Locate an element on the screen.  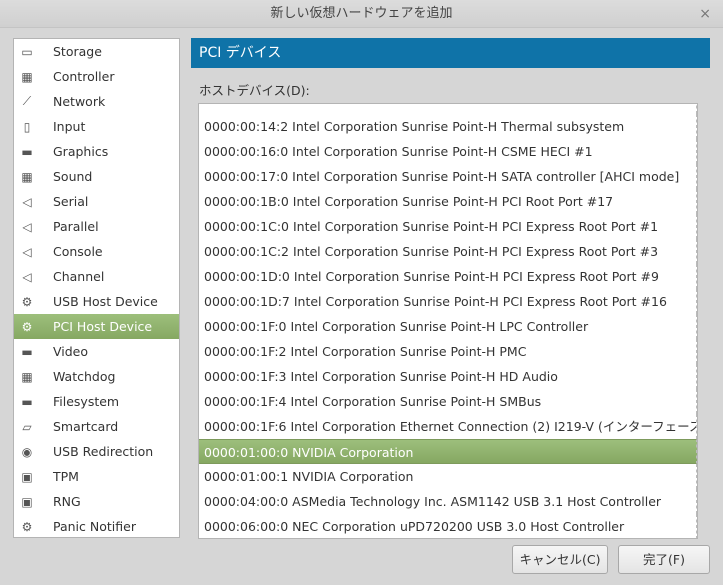
sidebar-item-input: ▯ Input is located at coordinates (96, 126).